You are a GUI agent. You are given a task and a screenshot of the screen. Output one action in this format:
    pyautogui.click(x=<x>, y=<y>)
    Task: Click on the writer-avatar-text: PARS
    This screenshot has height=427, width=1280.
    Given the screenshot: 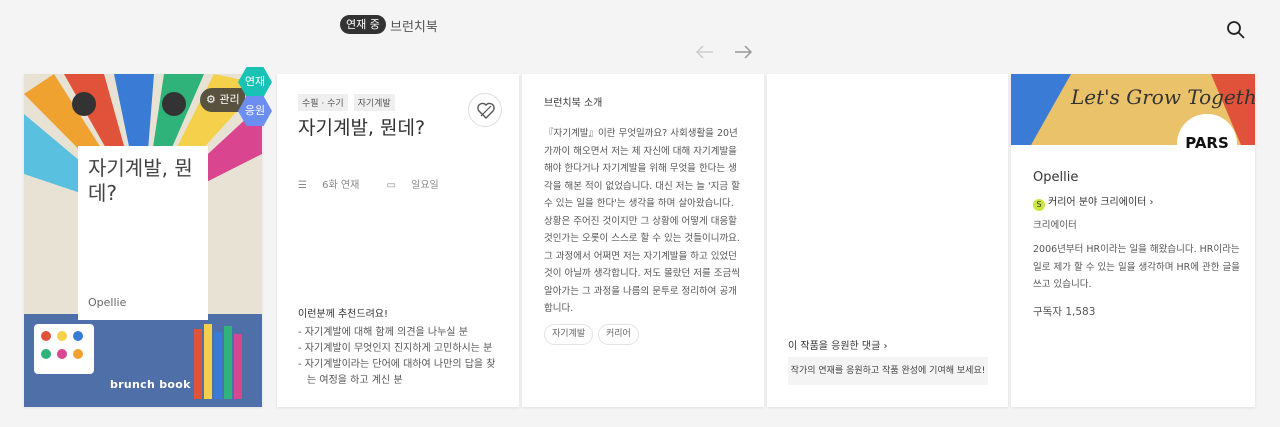 What is the action you would take?
    pyautogui.click(x=1207, y=143)
    